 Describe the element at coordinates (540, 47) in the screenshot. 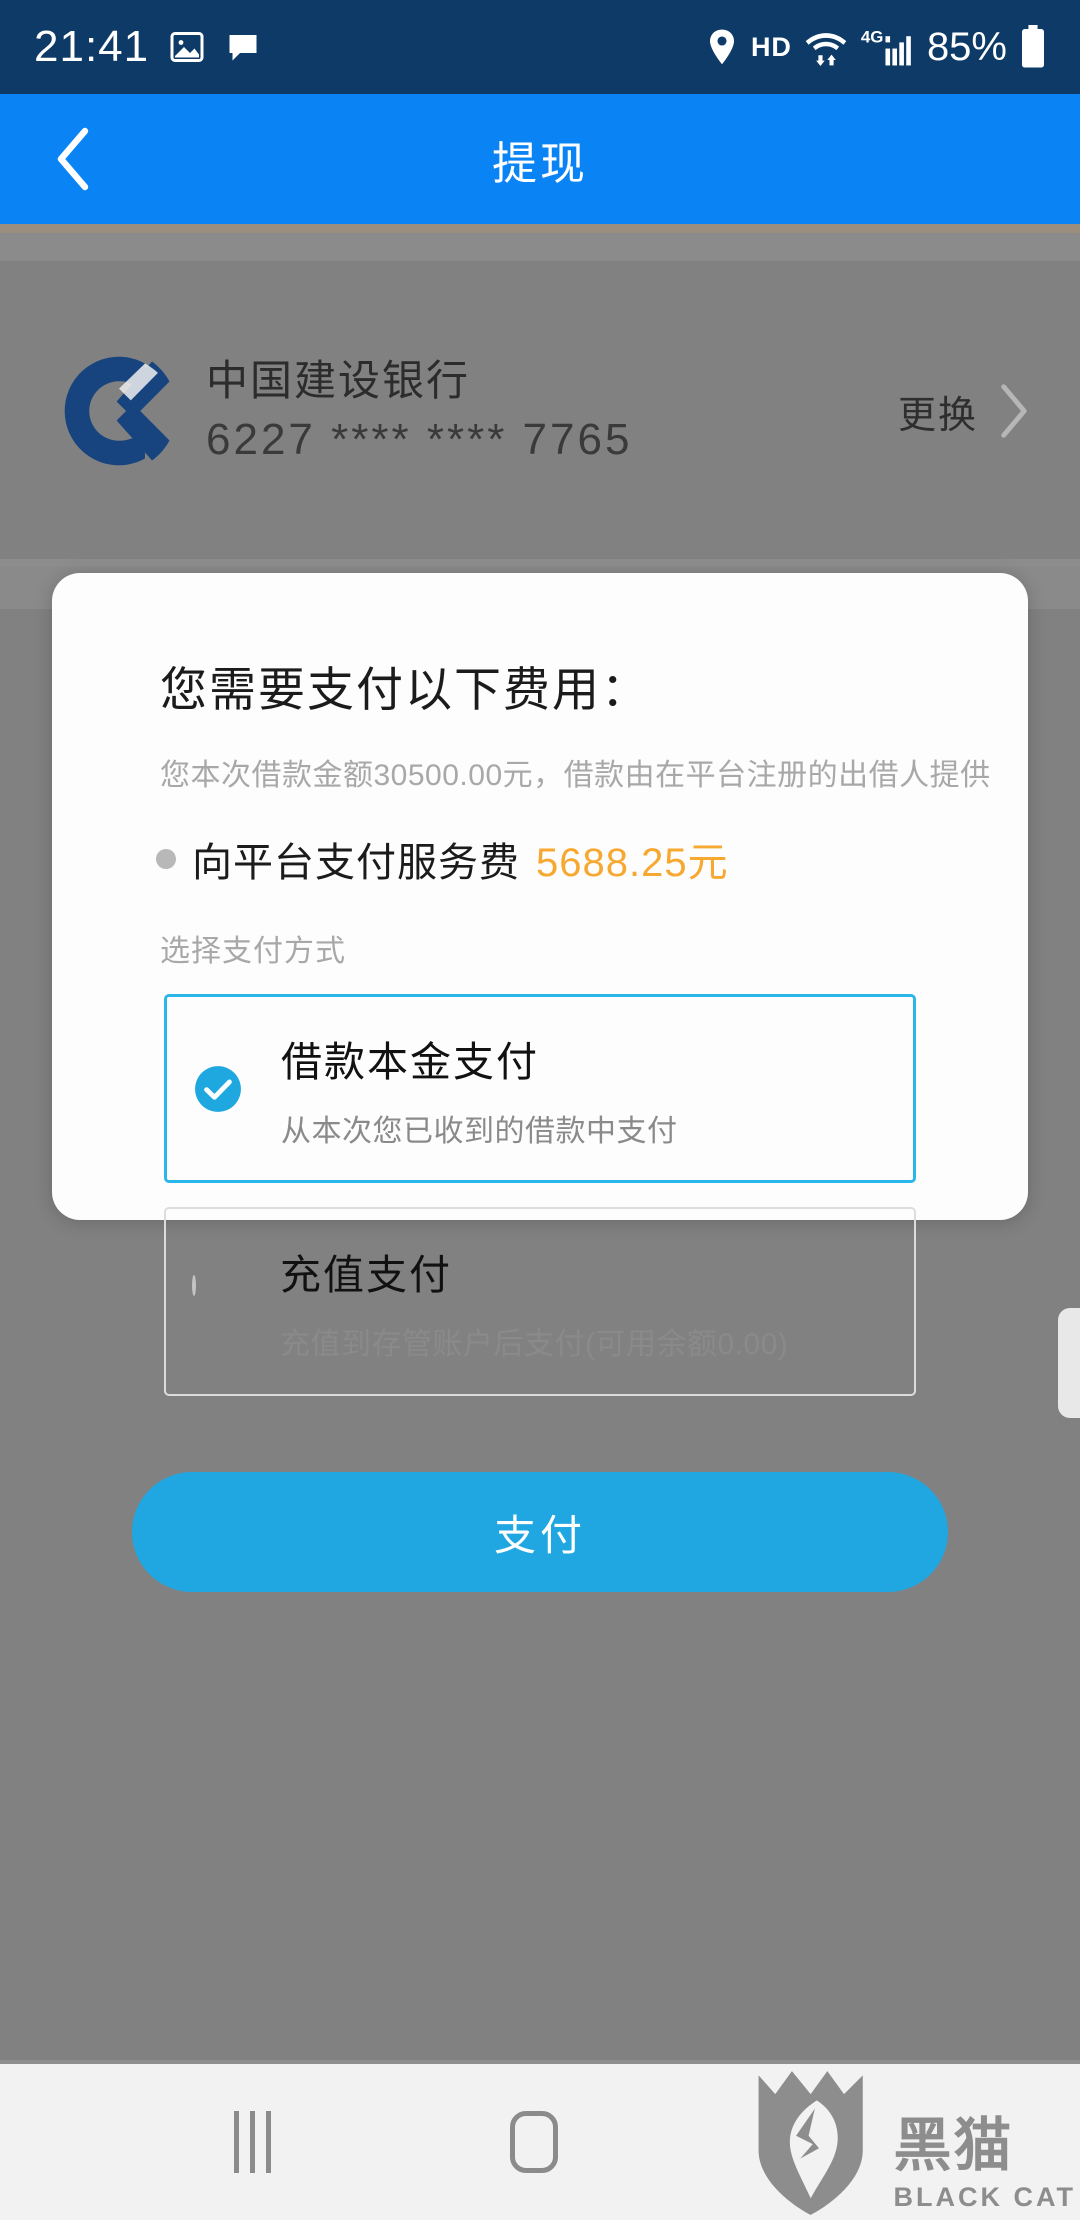

I see `status-bar: 21:41 HD 4G 85%` at that location.